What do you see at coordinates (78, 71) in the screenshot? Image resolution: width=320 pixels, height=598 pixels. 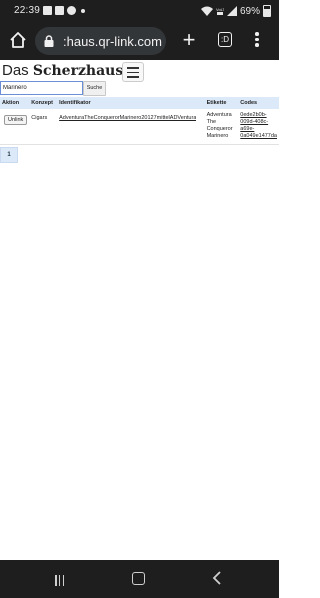 I see `brand-bold-text: Scherzhaus` at bounding box center [78, 71].